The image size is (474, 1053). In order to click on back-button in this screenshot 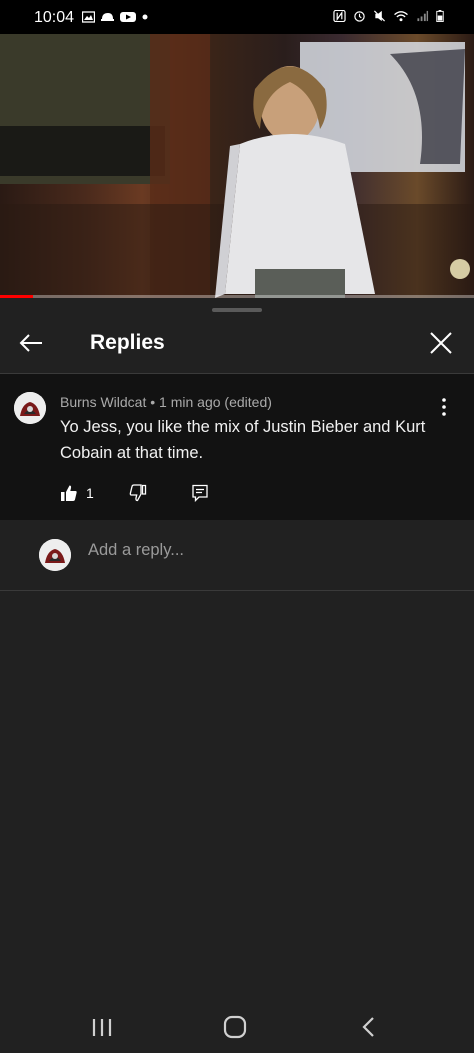, I will do `click(31, 343)`.